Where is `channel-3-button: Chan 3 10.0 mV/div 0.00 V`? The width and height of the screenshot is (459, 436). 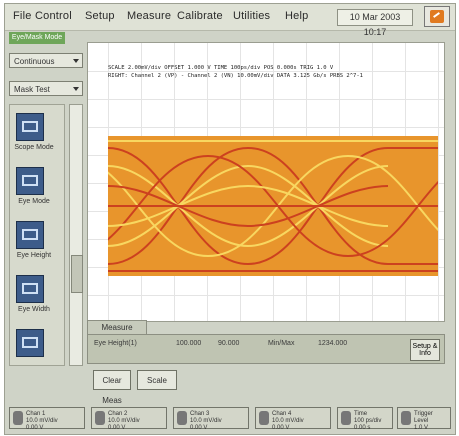
channel-3-button: Chan 3 10.0 mV/div 0.00 V is located at coordinates (211, 419).